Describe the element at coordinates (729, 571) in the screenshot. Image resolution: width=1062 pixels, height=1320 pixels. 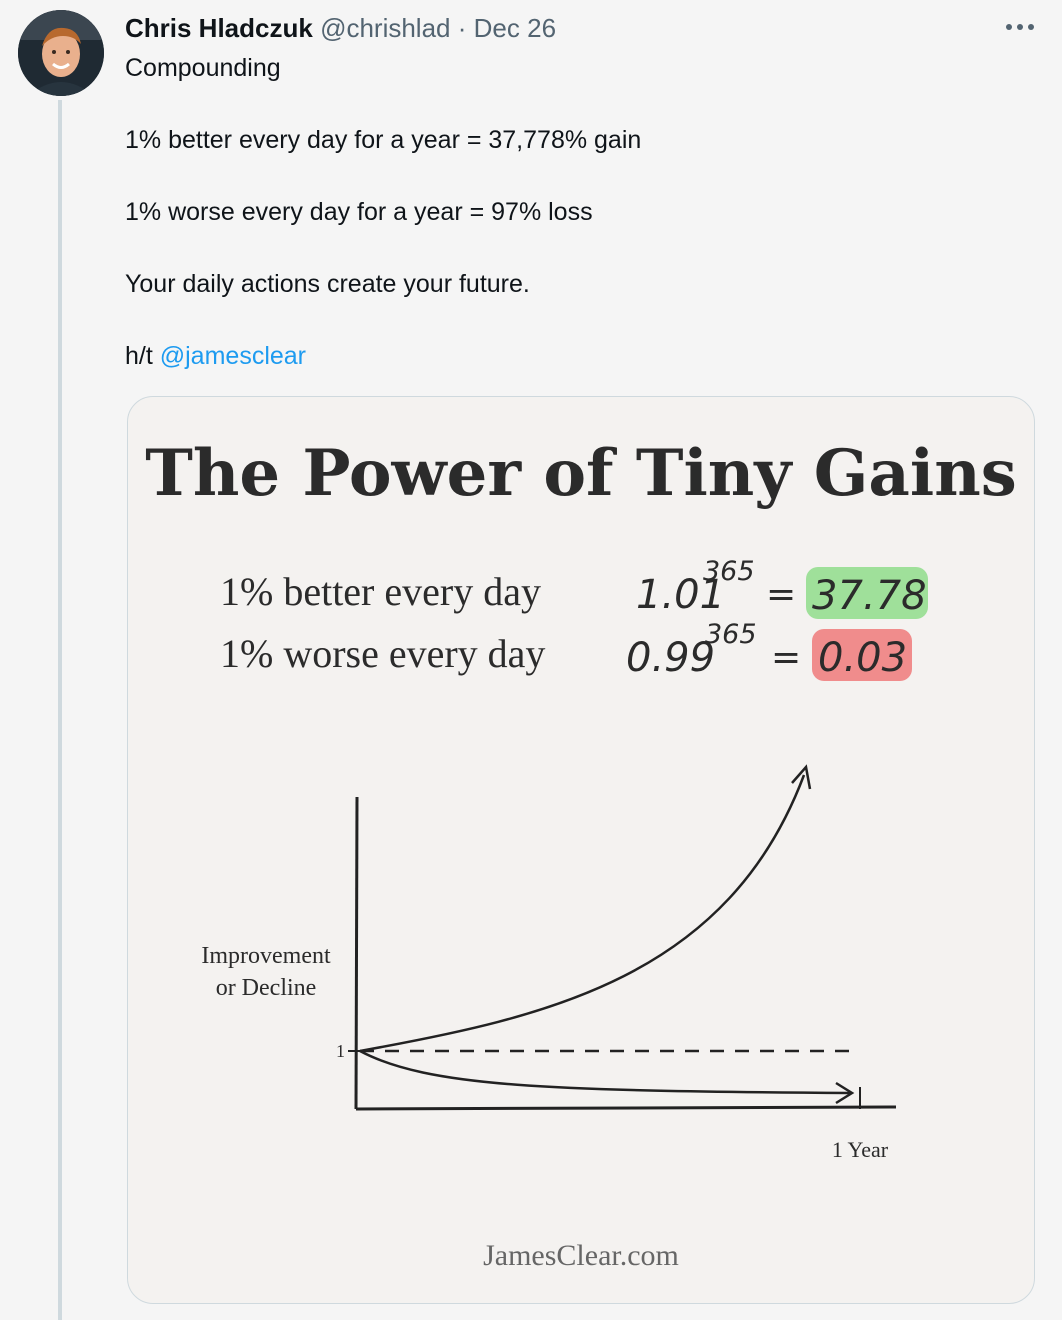
I see `better-exponent: 365` at that location.